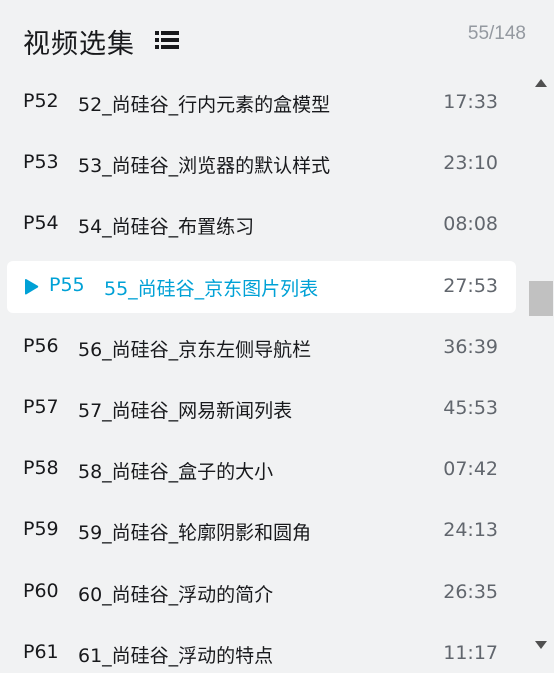  I want to click on arrow-up-icon, so click(541, 83).